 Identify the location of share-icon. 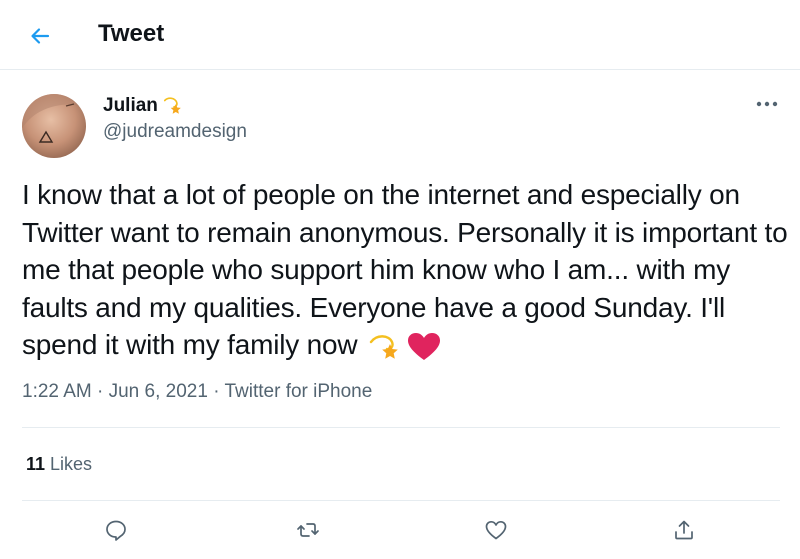
(684, 530).